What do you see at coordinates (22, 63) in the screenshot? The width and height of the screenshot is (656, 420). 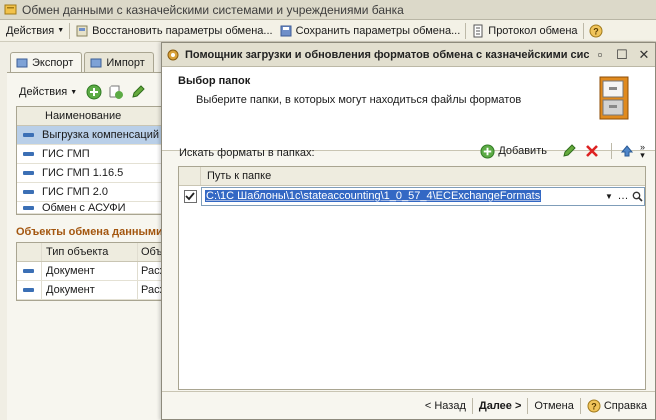 I see `export-icon` at bounding box center [22, 63].